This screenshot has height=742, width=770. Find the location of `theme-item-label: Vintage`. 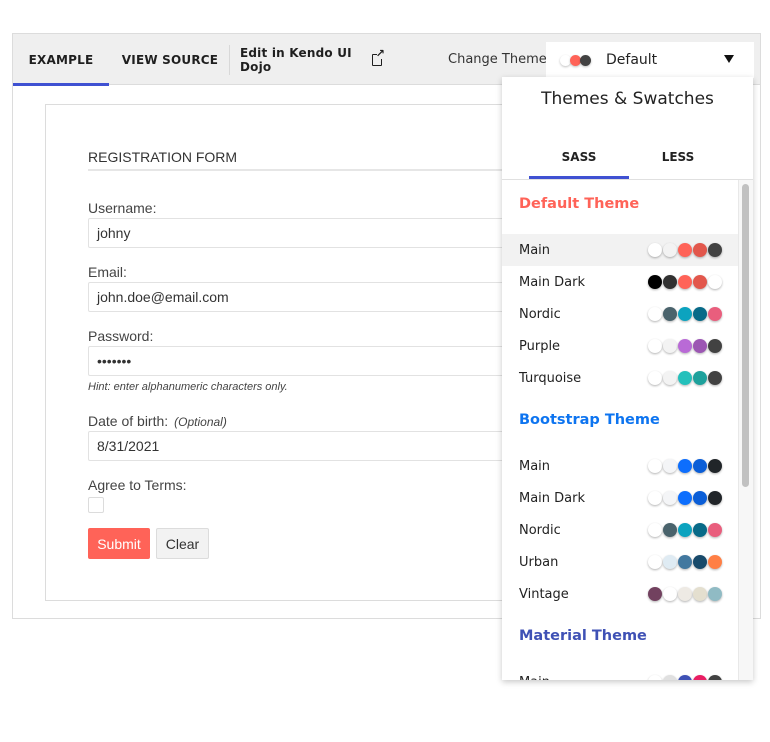

theme-item-label: Vintage is located at coordinates (544, 594).